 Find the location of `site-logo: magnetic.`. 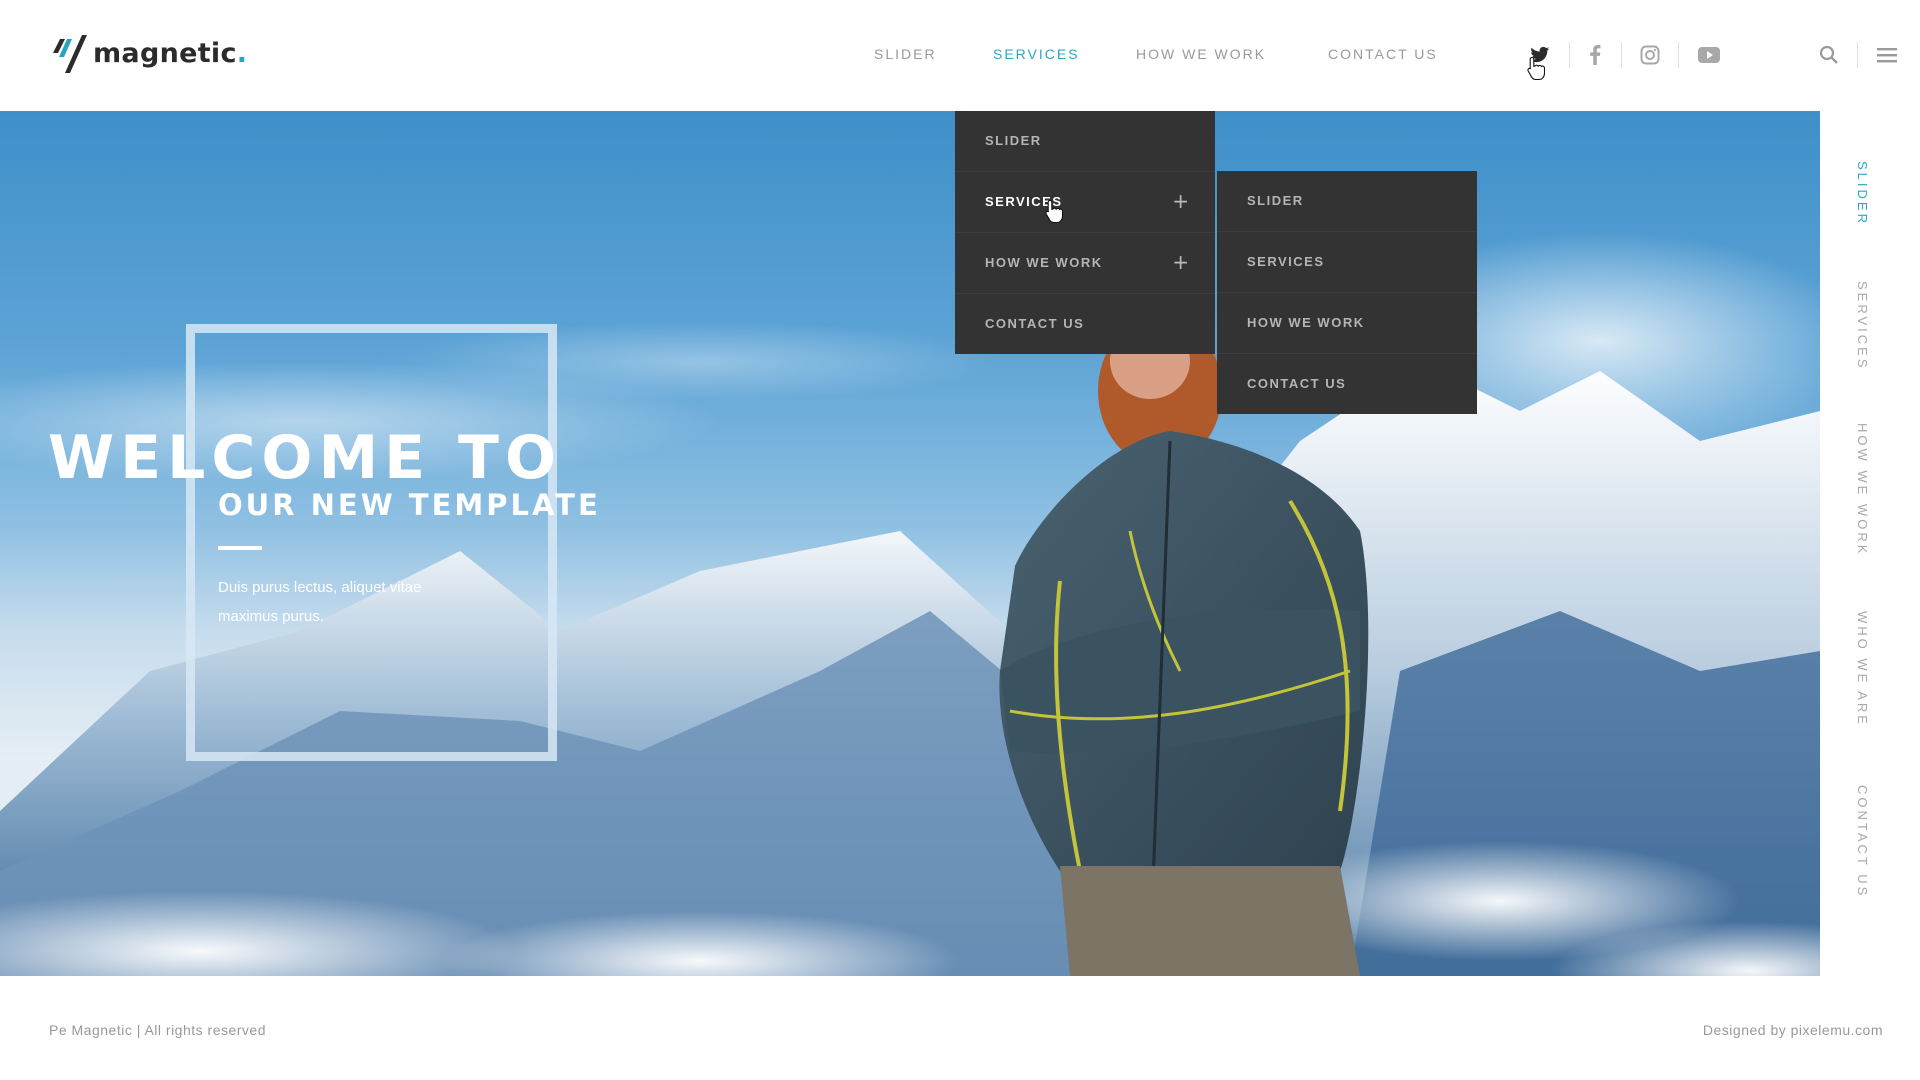

site-logo: magnetic. is located at coordinates (148, 53).